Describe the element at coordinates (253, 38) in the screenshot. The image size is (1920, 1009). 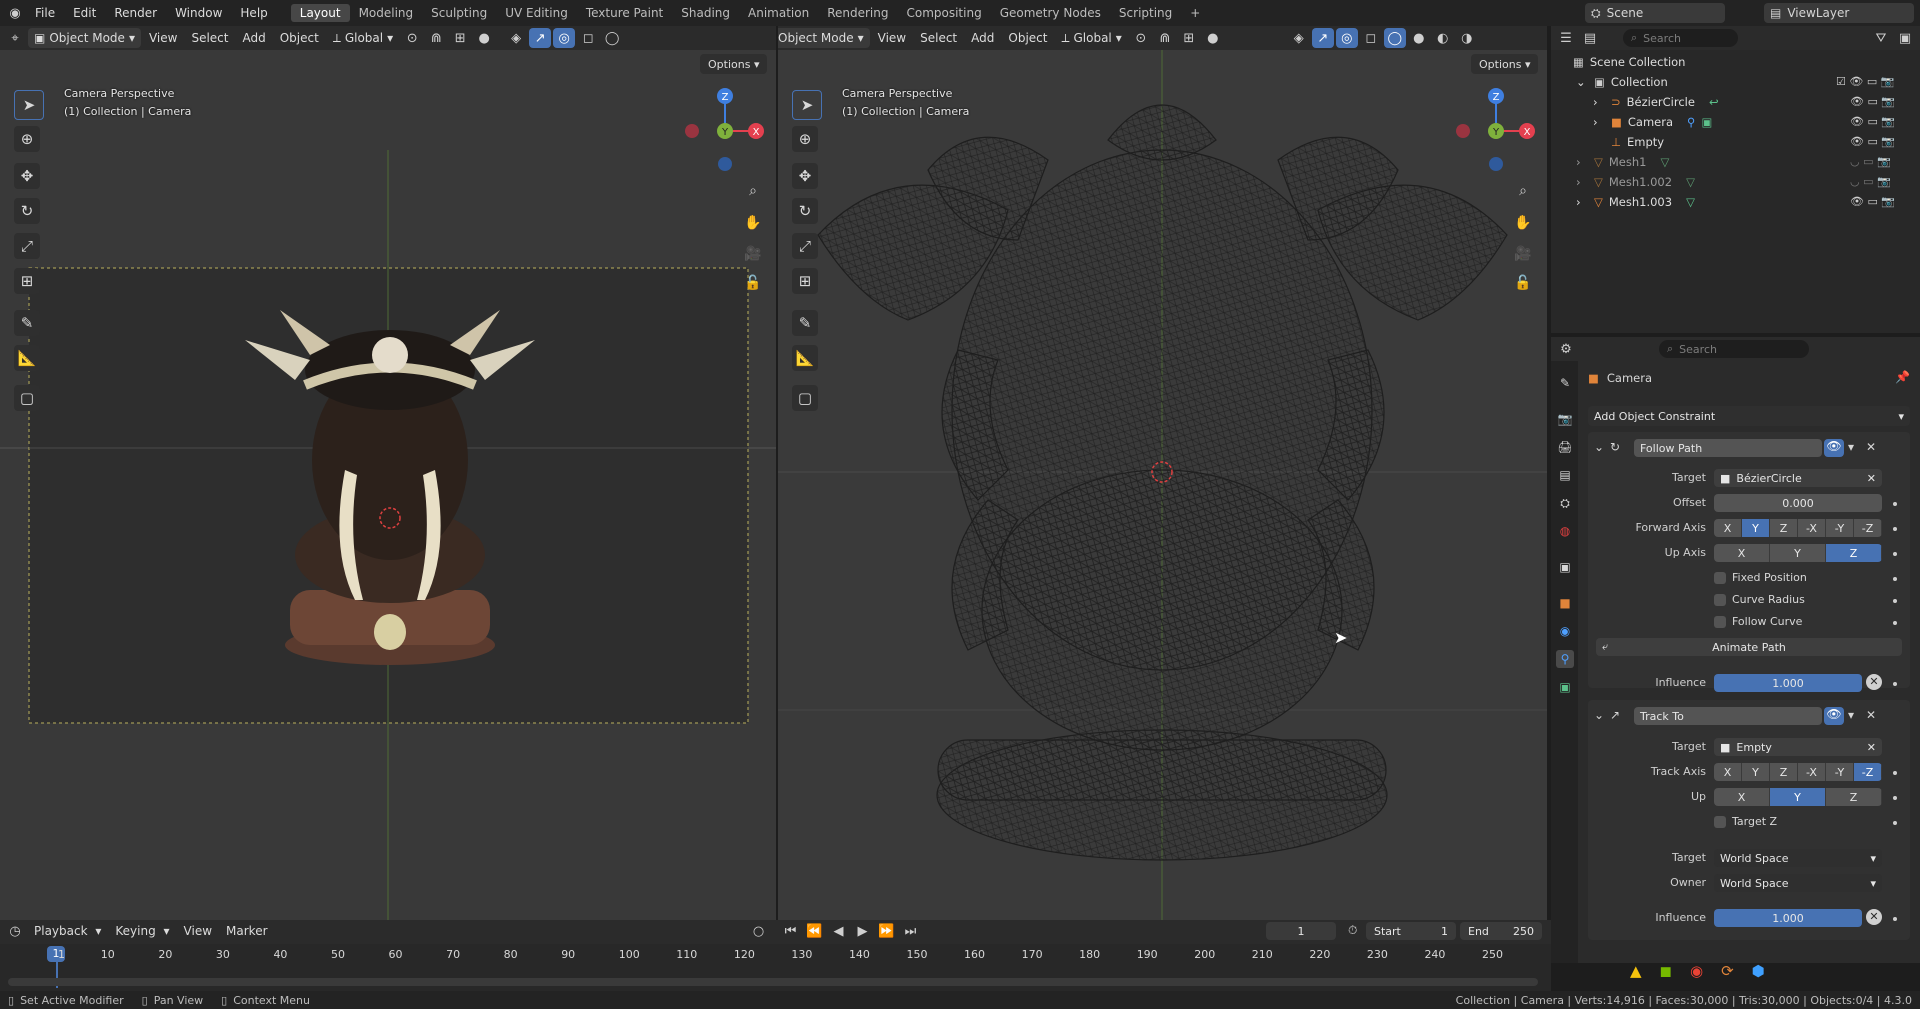
I see `menu-add: Add` at that location.